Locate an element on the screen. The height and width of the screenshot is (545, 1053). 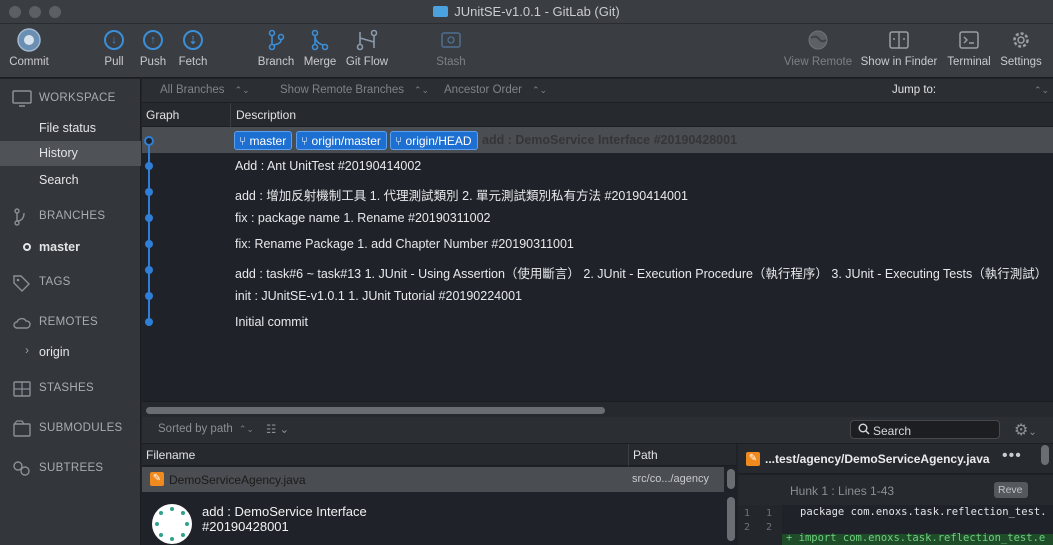
more-options-icon: ••• is located at coordinates (1012, 456).